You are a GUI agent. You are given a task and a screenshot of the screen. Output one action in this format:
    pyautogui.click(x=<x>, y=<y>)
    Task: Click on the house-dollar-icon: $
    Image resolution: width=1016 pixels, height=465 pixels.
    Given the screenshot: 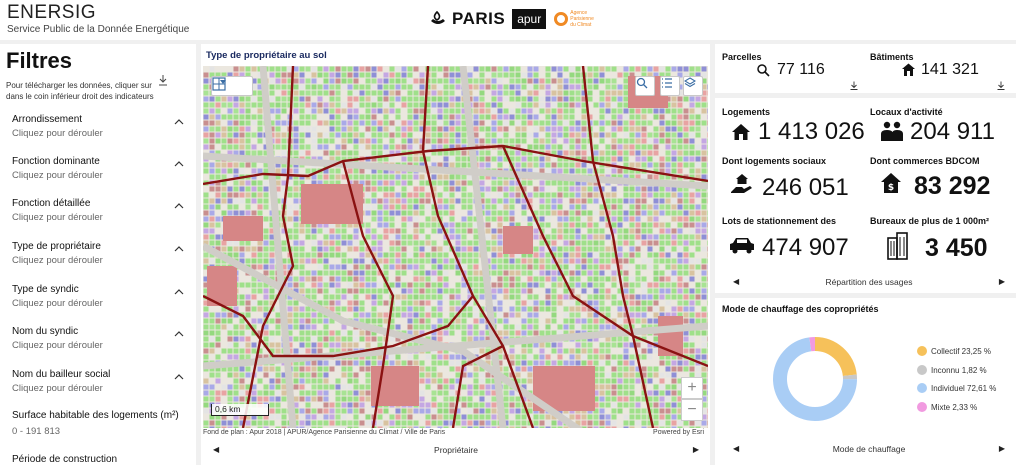 What is the action you would take?
    pyautogui.click(x=891, y=183)
    